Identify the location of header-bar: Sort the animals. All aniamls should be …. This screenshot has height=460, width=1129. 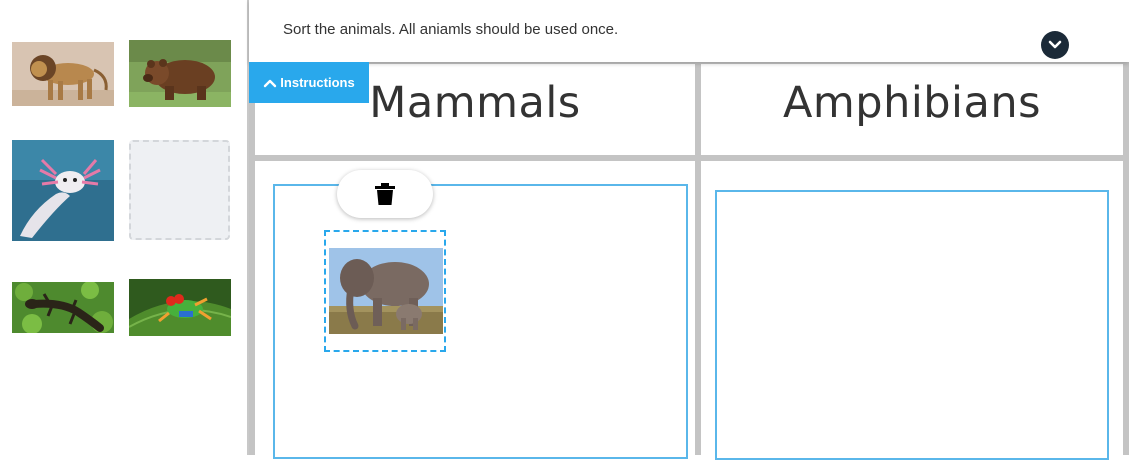
(689, 31).